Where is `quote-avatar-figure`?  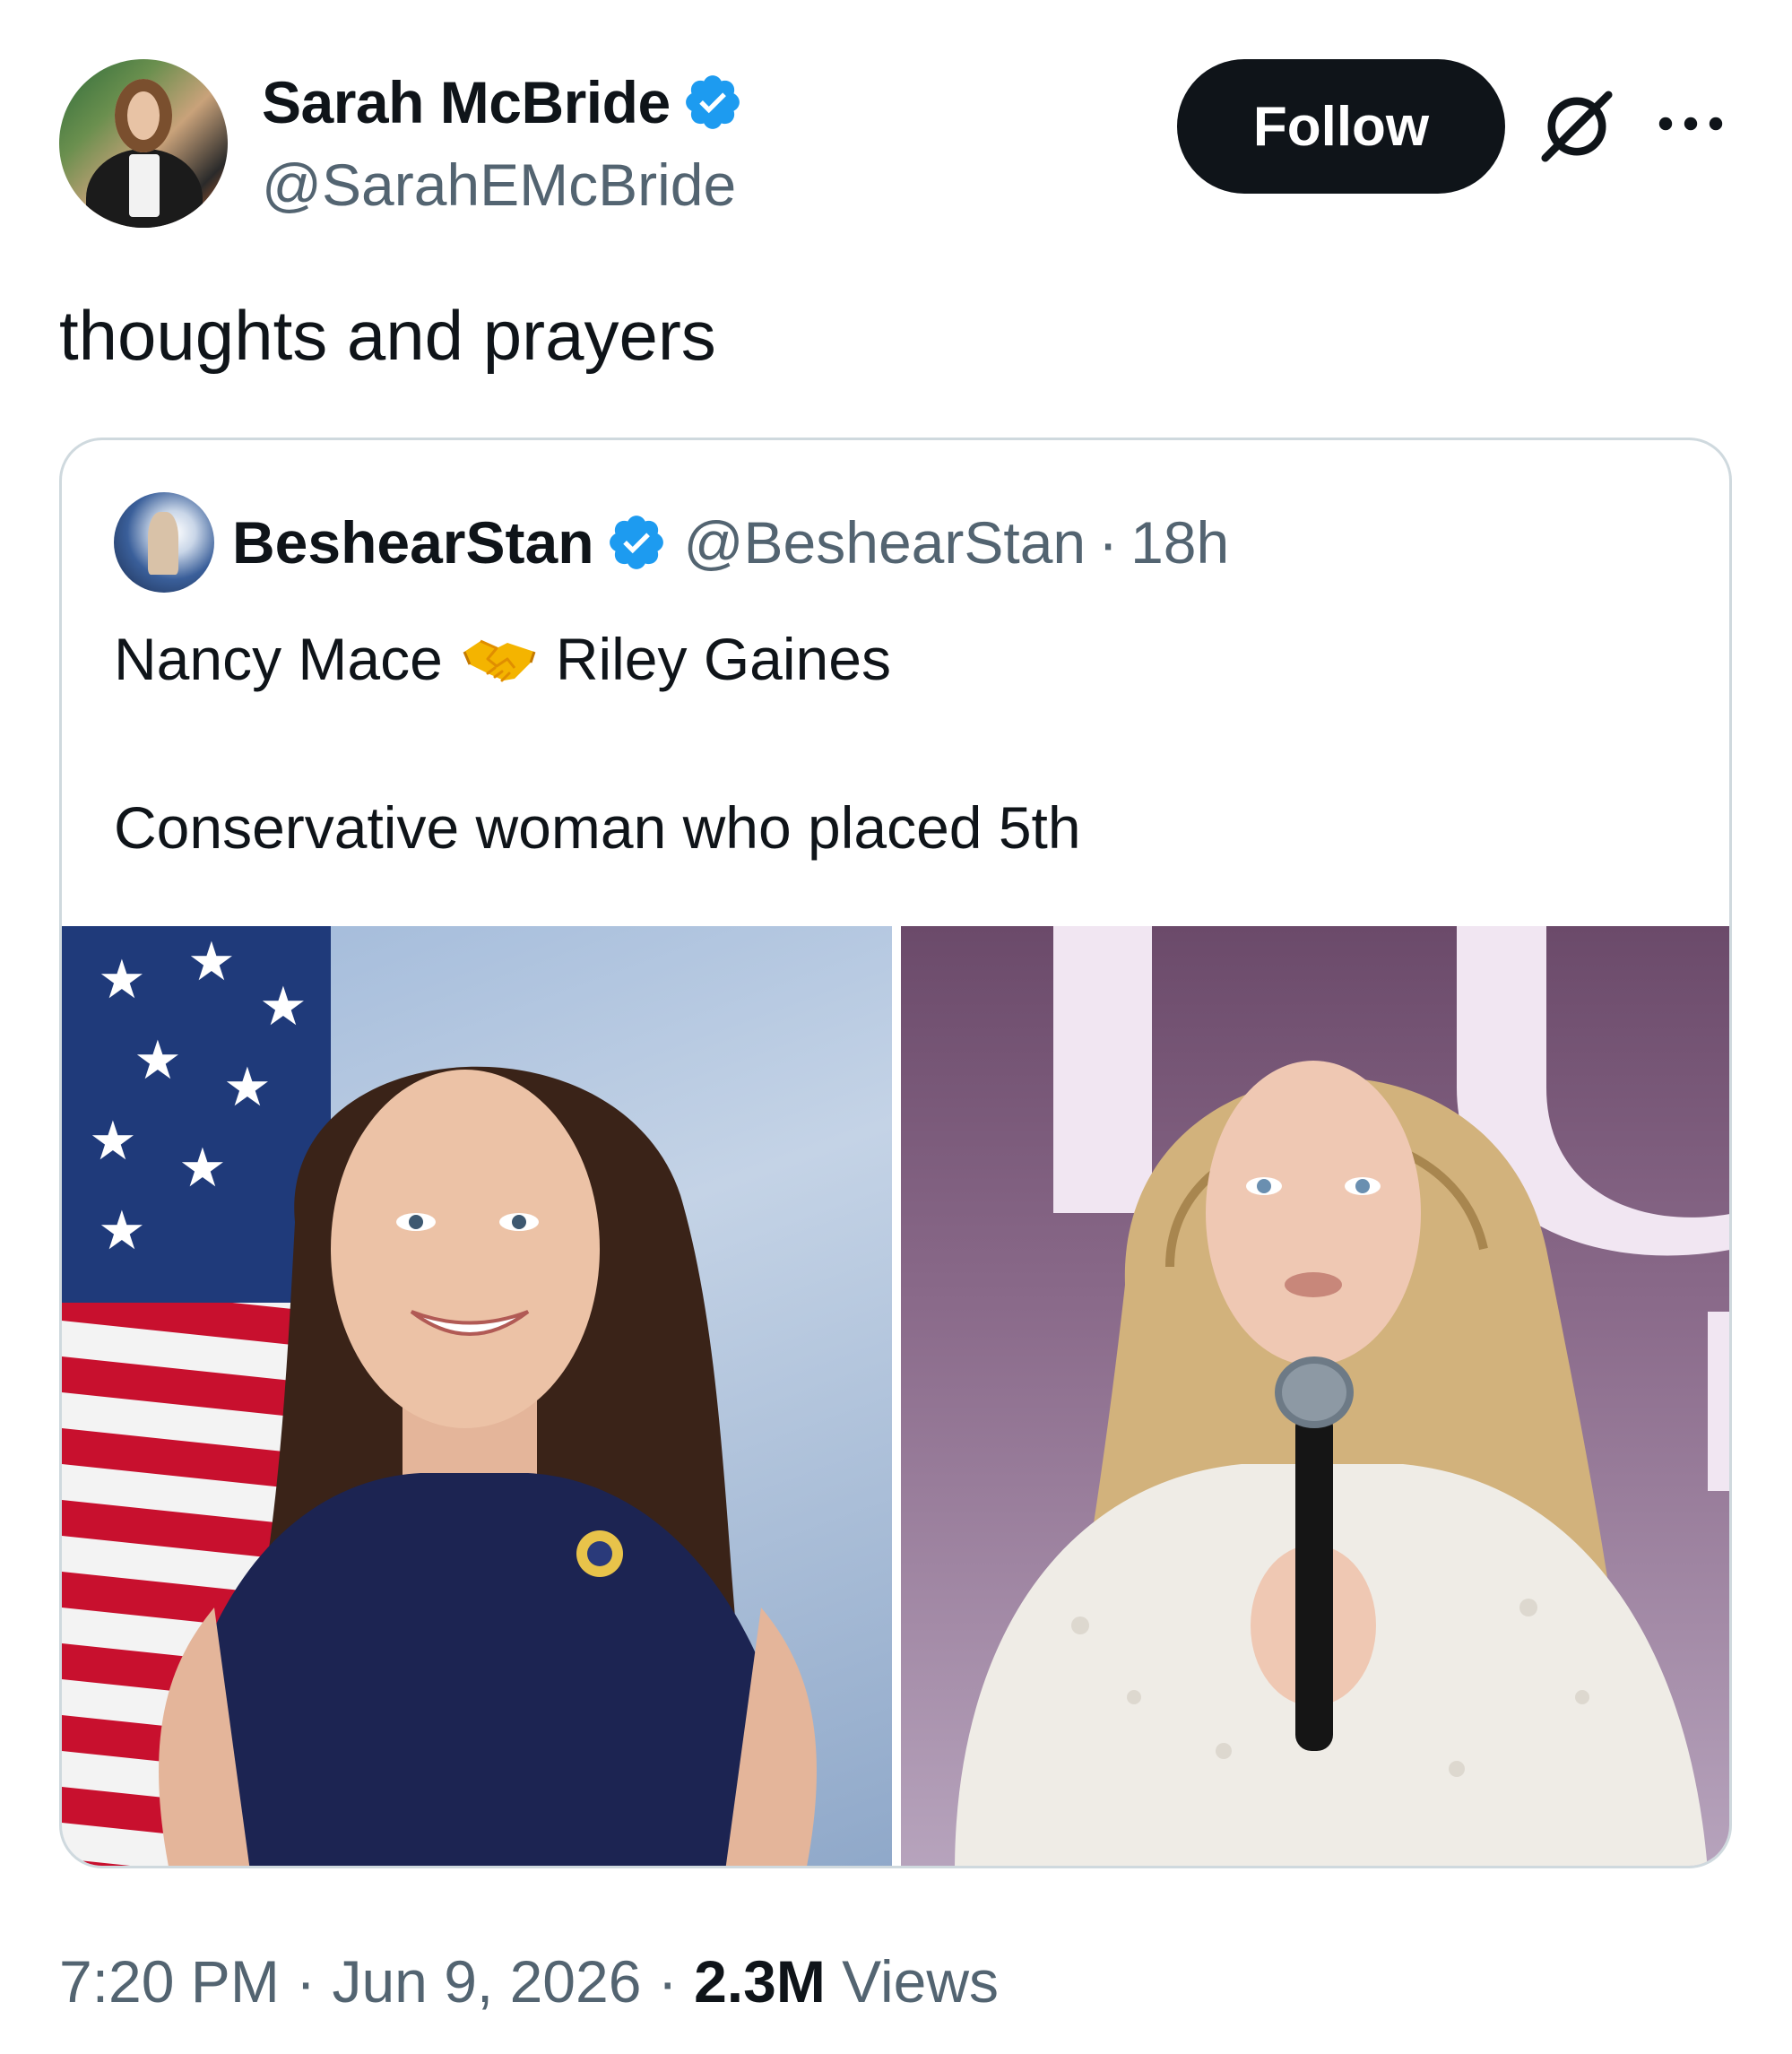
quote-avatar-figure is located at coordinates (163, 543).